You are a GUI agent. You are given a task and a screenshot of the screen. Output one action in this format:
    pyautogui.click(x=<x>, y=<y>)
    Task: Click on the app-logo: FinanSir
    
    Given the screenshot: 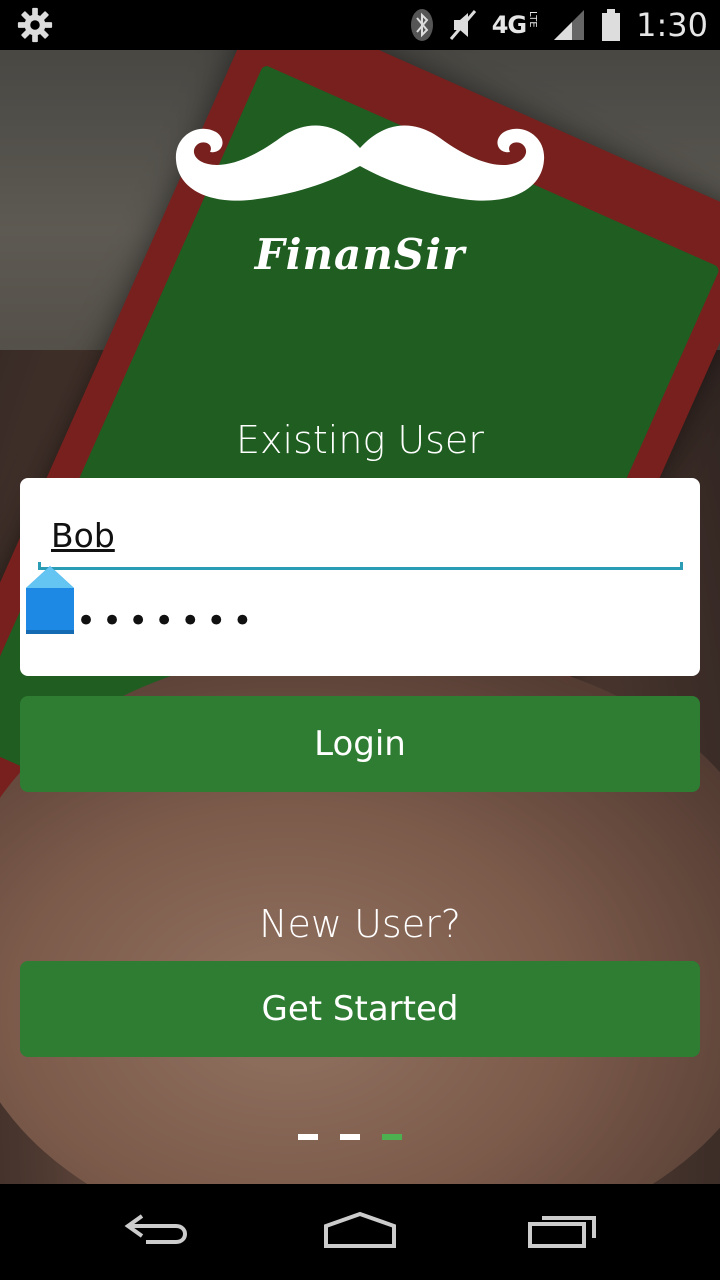 What is the action you would take?
    pyautogui.click(x=360, y=207)
    